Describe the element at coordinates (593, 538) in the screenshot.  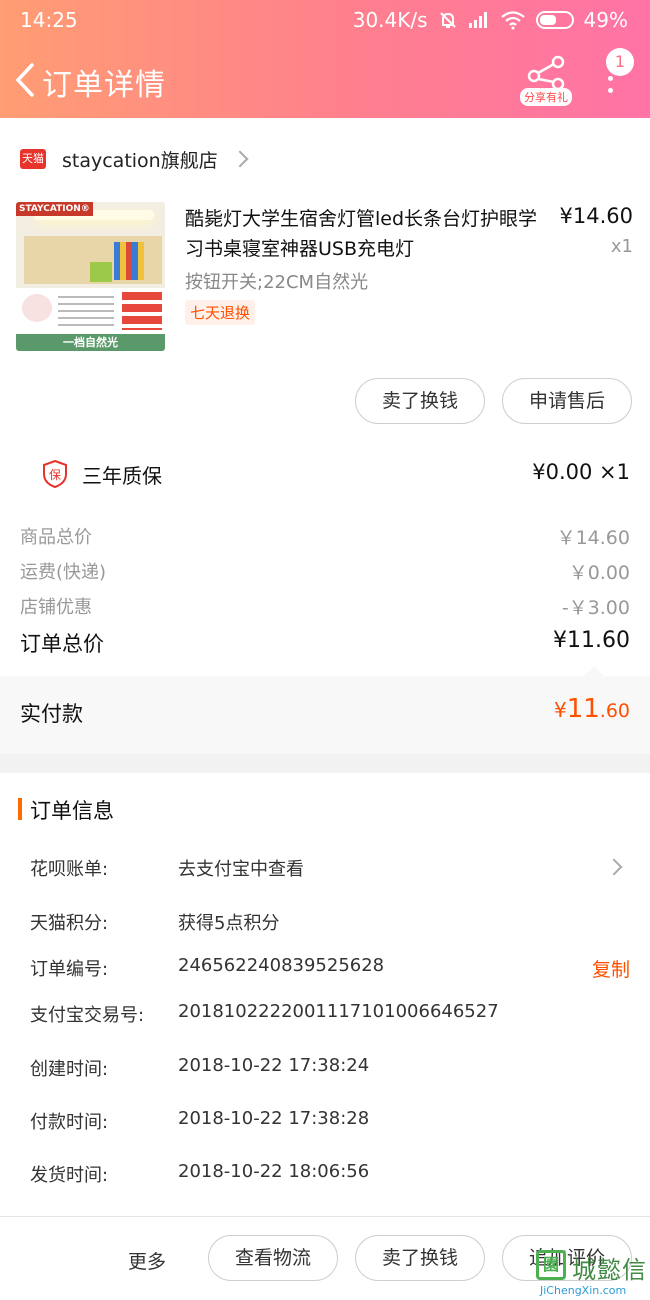
I see `goods-total-value: ￥14.60` at that location.